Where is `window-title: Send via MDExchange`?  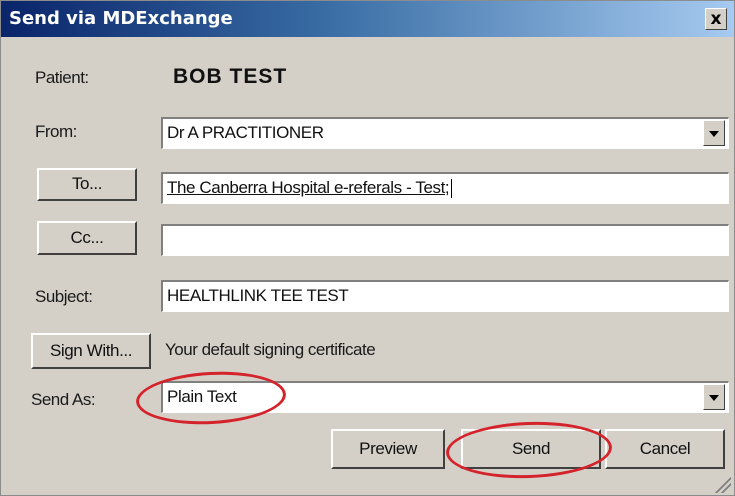
window-title: Send via MDExchange is located at coordinates (121, 18).